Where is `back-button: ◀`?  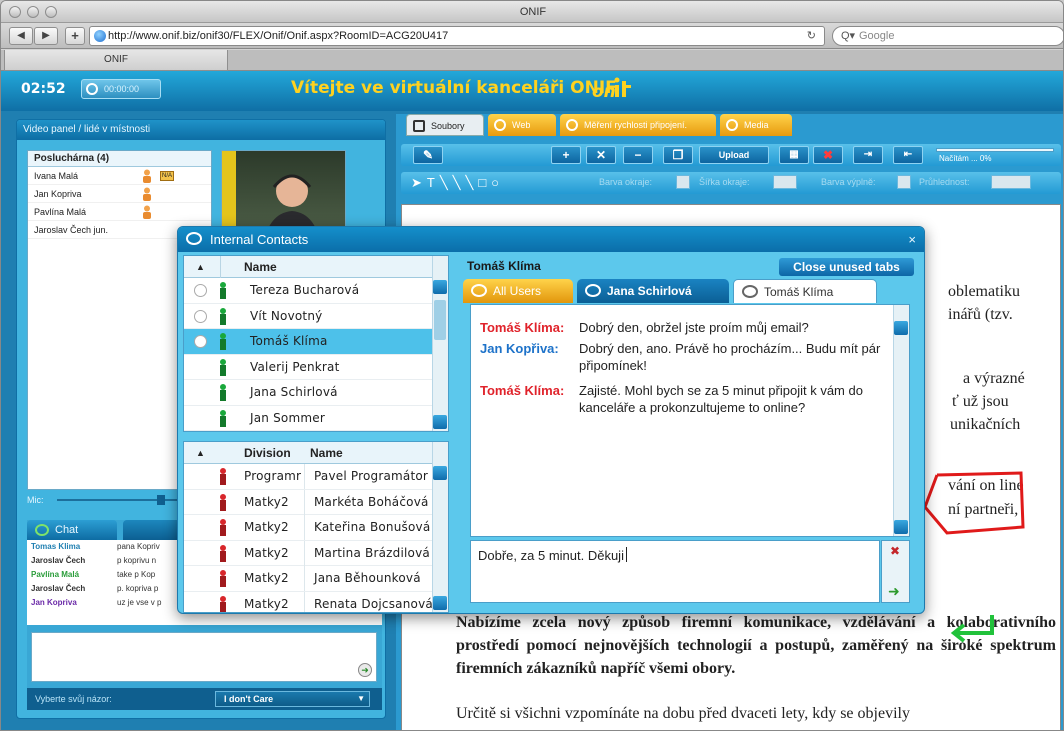 back-button: ◀ is located at coordinates (21, 36).